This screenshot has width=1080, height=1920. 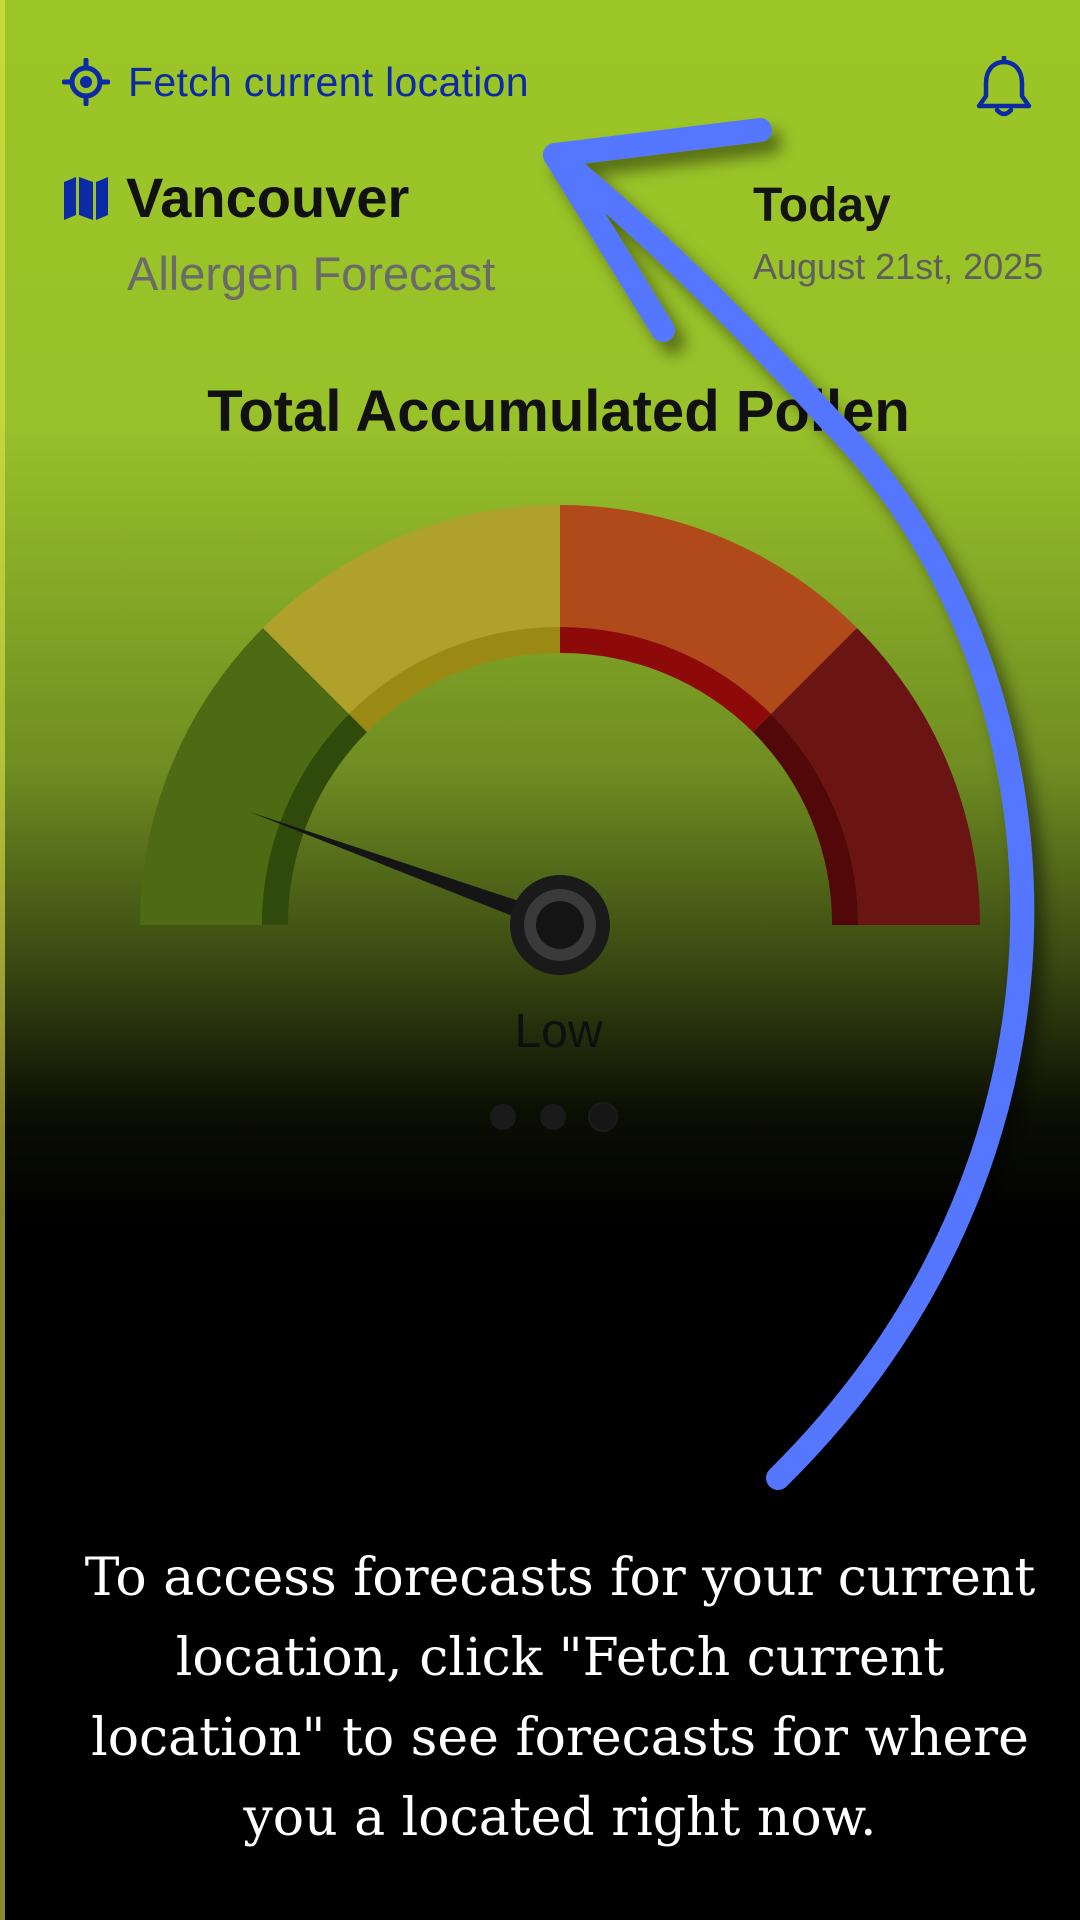 I want to click on forecast-subtitle: Allergen Forecast, so click(x=311, y=273).